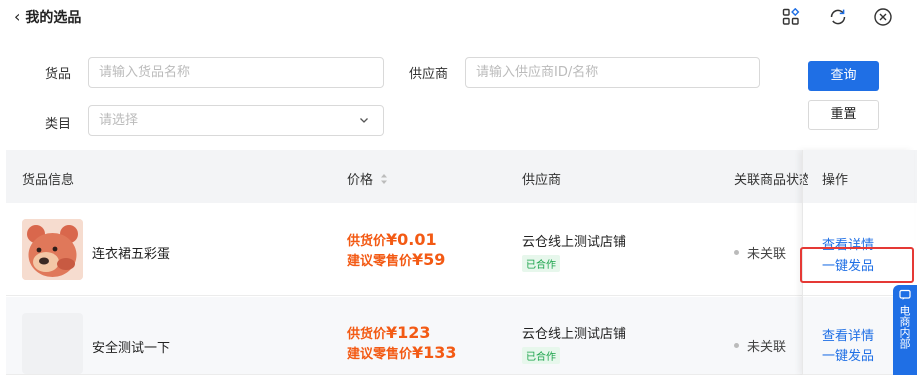  What do you see at coordinates (838, 17) in the screenshot?
I see `refresh-icon` at bounding box center [838, 17].